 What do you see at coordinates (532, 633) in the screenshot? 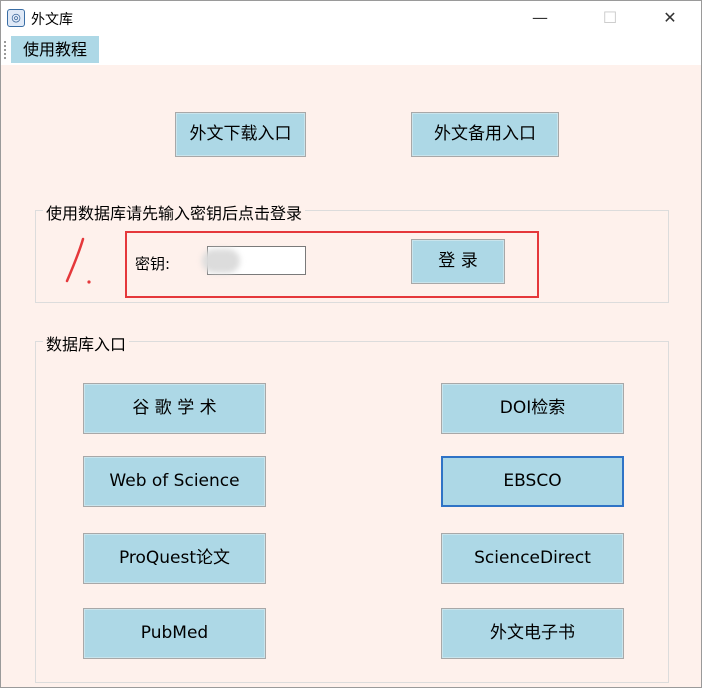
I see `ebooks-button: 外文电子书` at bounding box center [532, 633].